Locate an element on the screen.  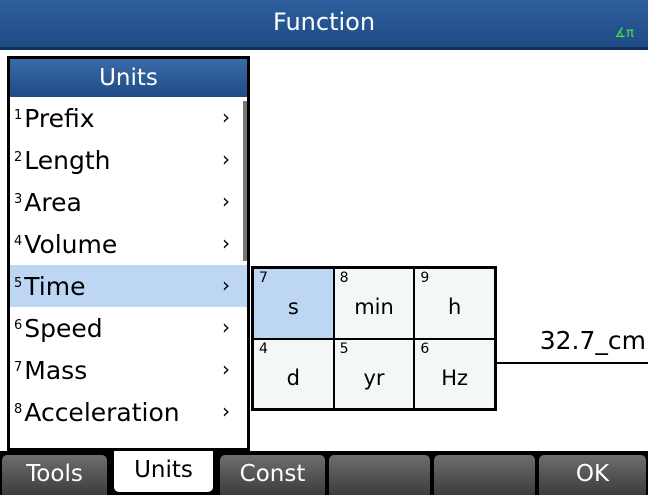
unit-option-d: 4 d is located at coordinates (293, 373).